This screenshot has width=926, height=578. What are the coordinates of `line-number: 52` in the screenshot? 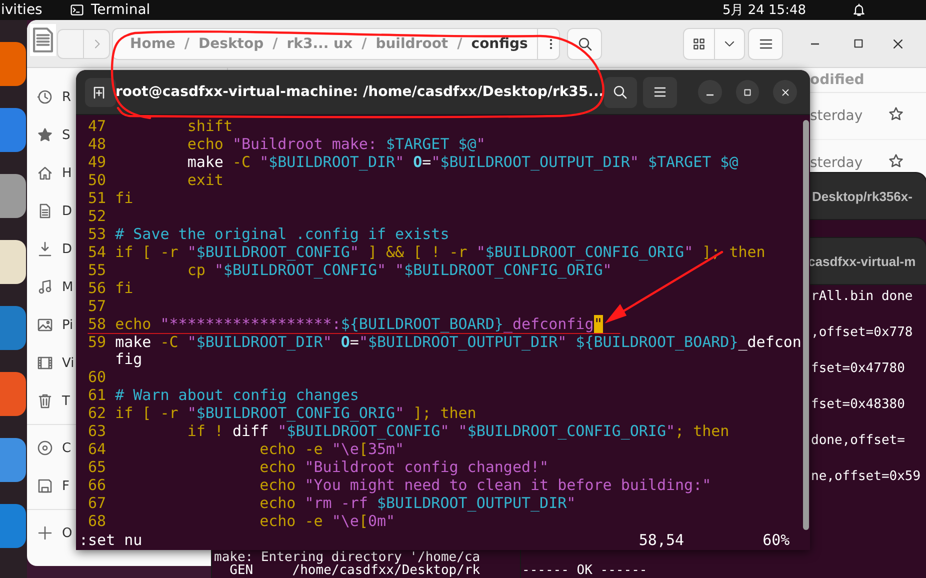 It's located at (96, 216).